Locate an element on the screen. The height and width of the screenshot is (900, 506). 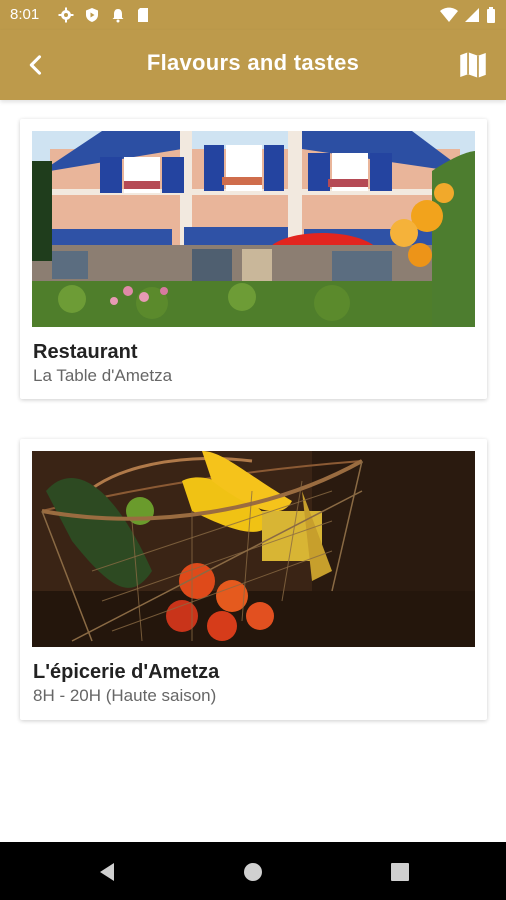
app-bar: Flavours and tastes is located at coordinates (253, 65).